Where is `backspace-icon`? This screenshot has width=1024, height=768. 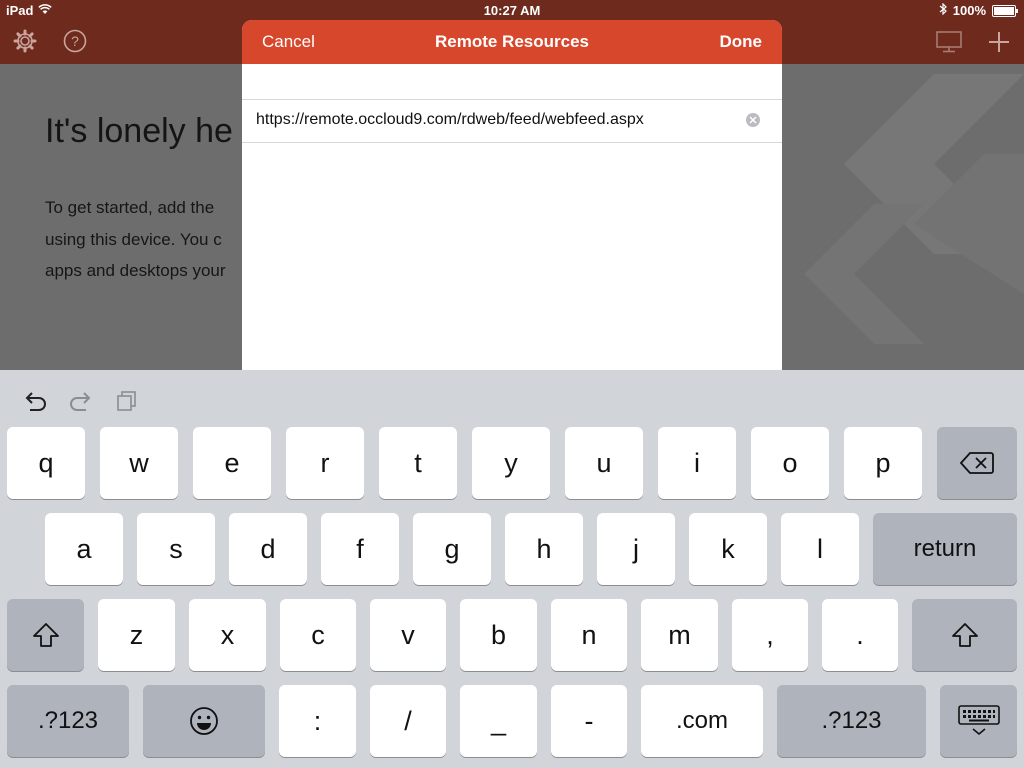
backspace-icon is located at coordinates (977, 463).